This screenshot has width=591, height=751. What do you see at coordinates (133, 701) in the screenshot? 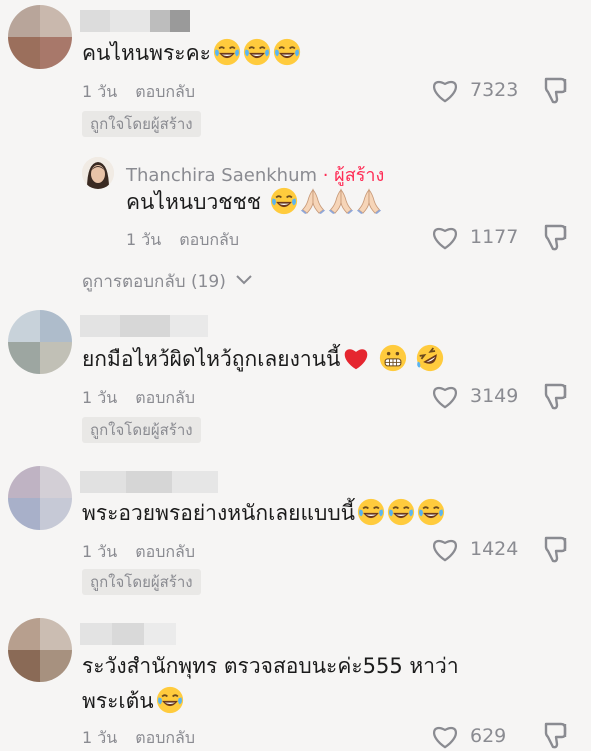
I see `comment-text-line-2: พระเต้น` at bounding box center [133, 701].